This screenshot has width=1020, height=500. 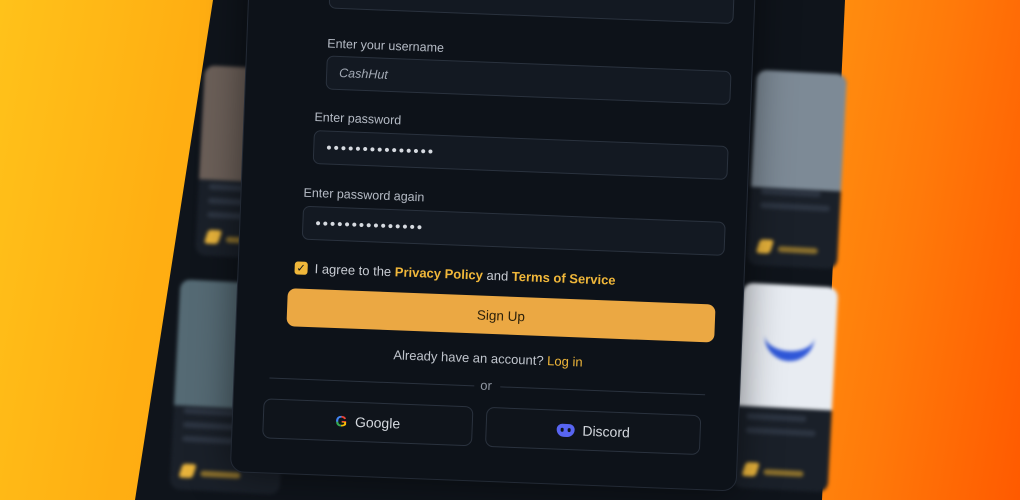 What do you see at coordinates (520, 155) in the screenshot?
I see `password-field: •••••••••••••••` at bounding box center [520, 155].